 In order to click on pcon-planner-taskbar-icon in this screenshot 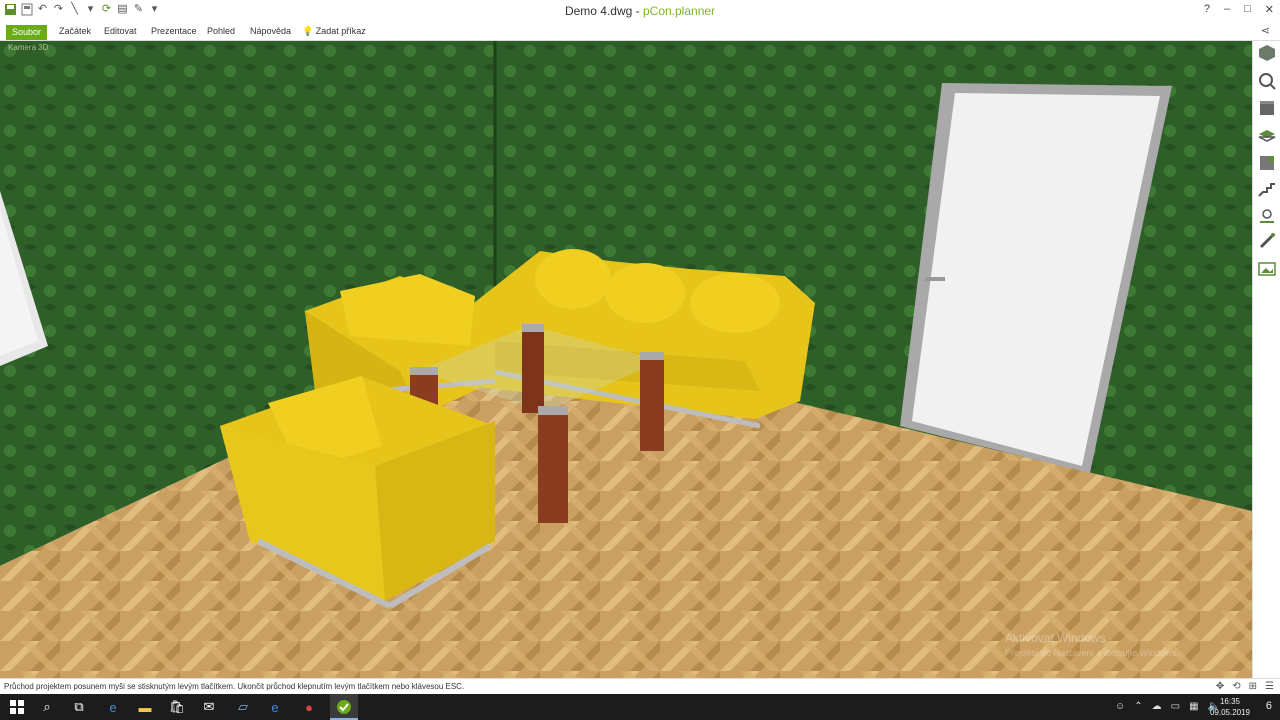, I will do `click(344, 707)`.